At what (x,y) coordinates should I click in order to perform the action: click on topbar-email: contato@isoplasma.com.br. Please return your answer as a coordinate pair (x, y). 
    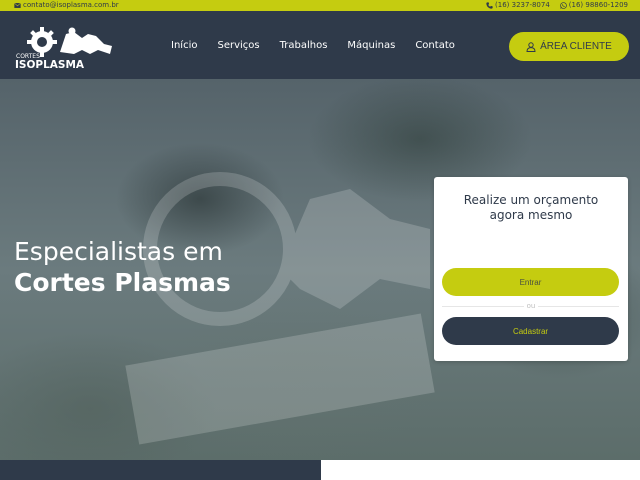
    Looking at the image, I should click on (66, 5).